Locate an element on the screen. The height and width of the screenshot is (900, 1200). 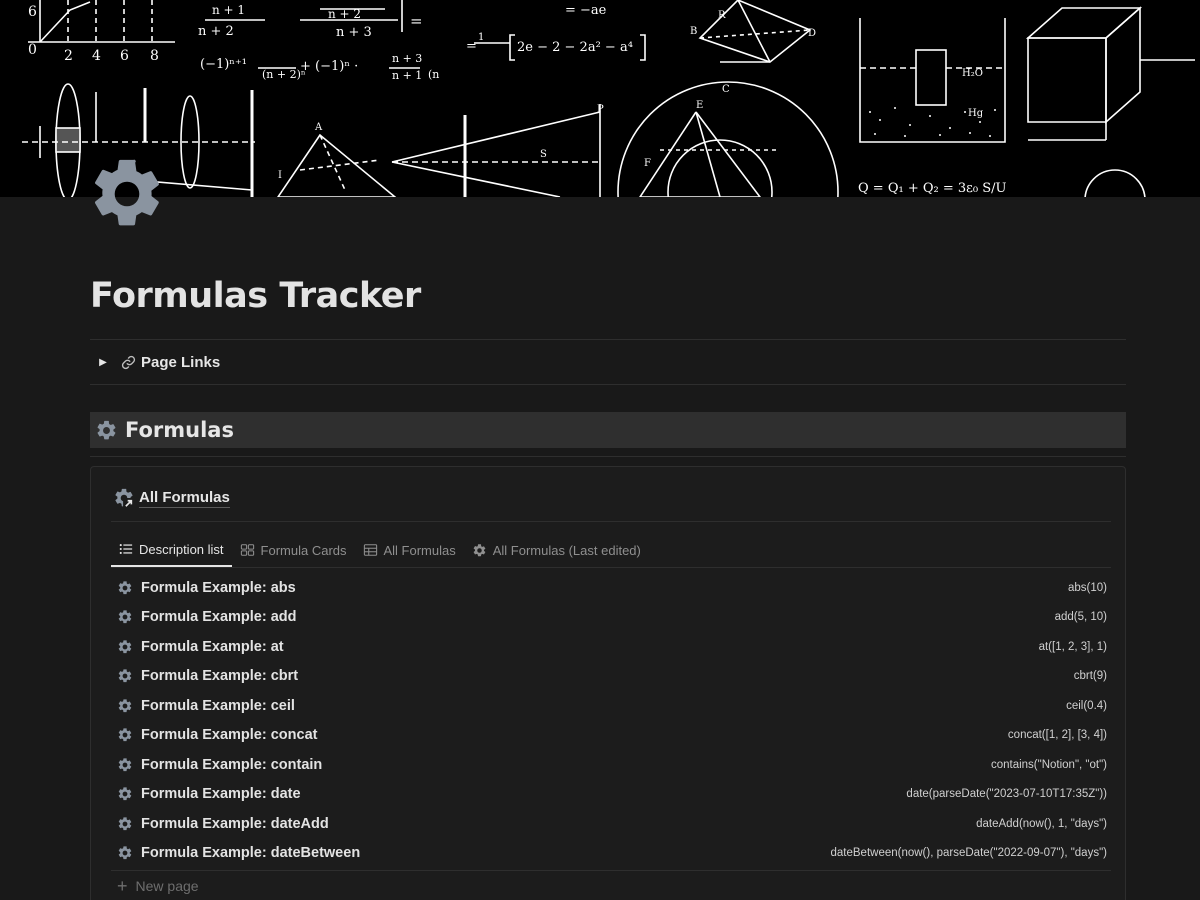
tab-formula-cards: Formula Cards is located at coordinates (293, 550).